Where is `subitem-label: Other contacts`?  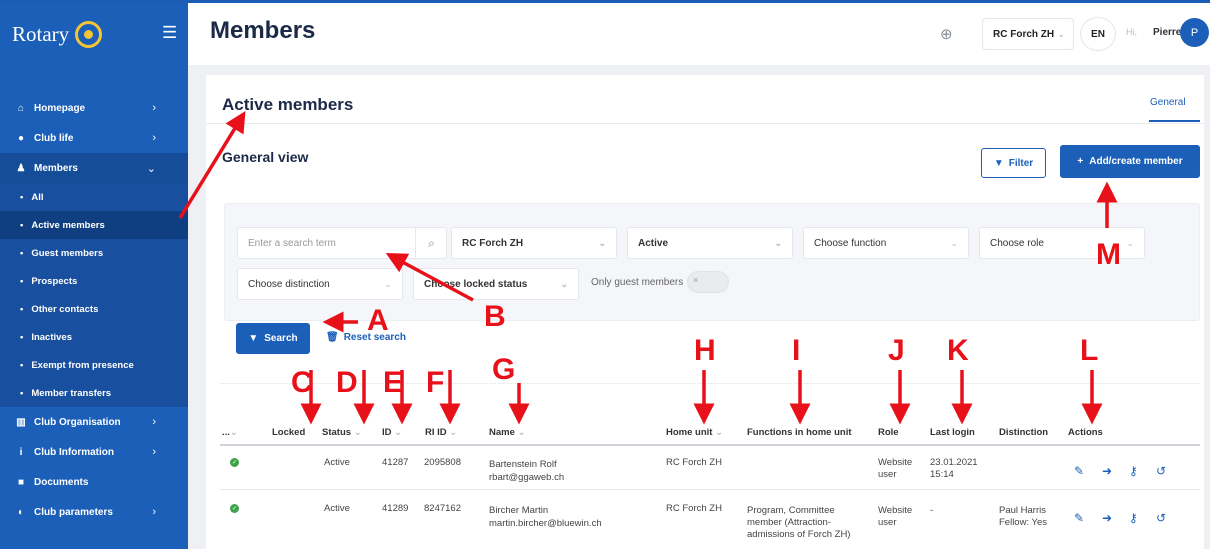 subitem-label: Other contacts is located at coordinates (65, 309).